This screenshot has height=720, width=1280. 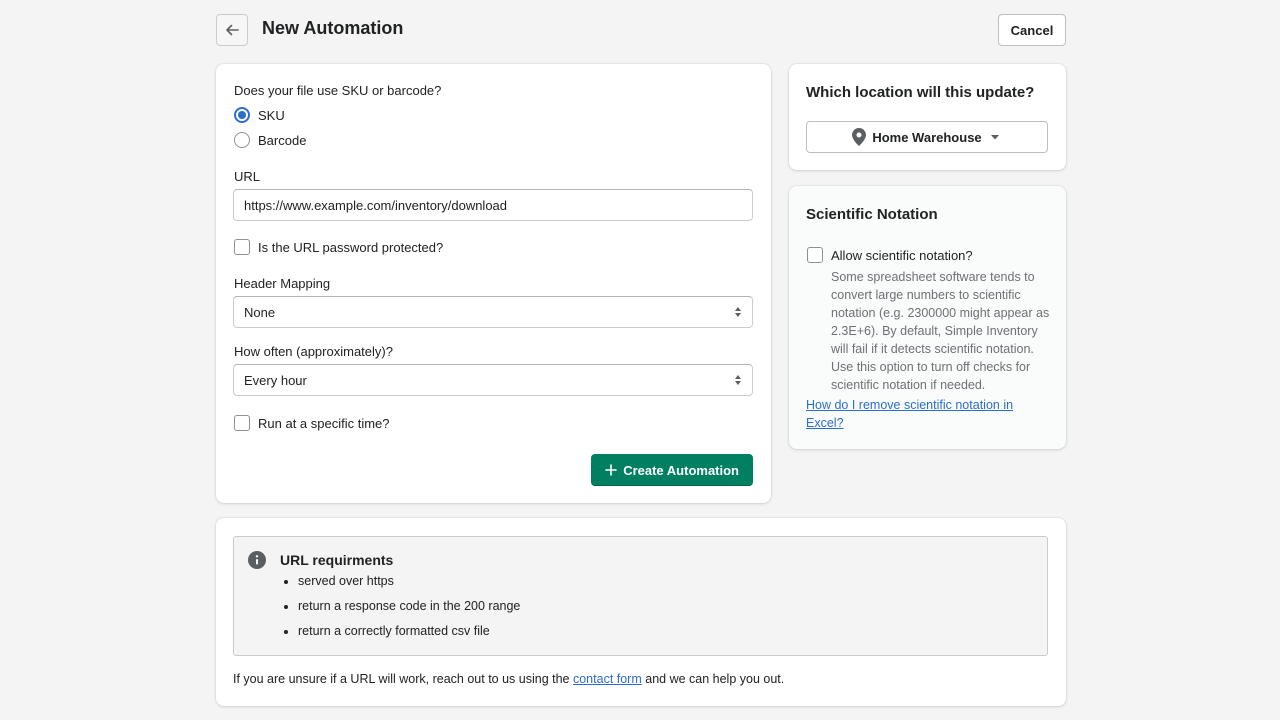 I want to click on arrow-left-icon, so click(x=232, y=30).